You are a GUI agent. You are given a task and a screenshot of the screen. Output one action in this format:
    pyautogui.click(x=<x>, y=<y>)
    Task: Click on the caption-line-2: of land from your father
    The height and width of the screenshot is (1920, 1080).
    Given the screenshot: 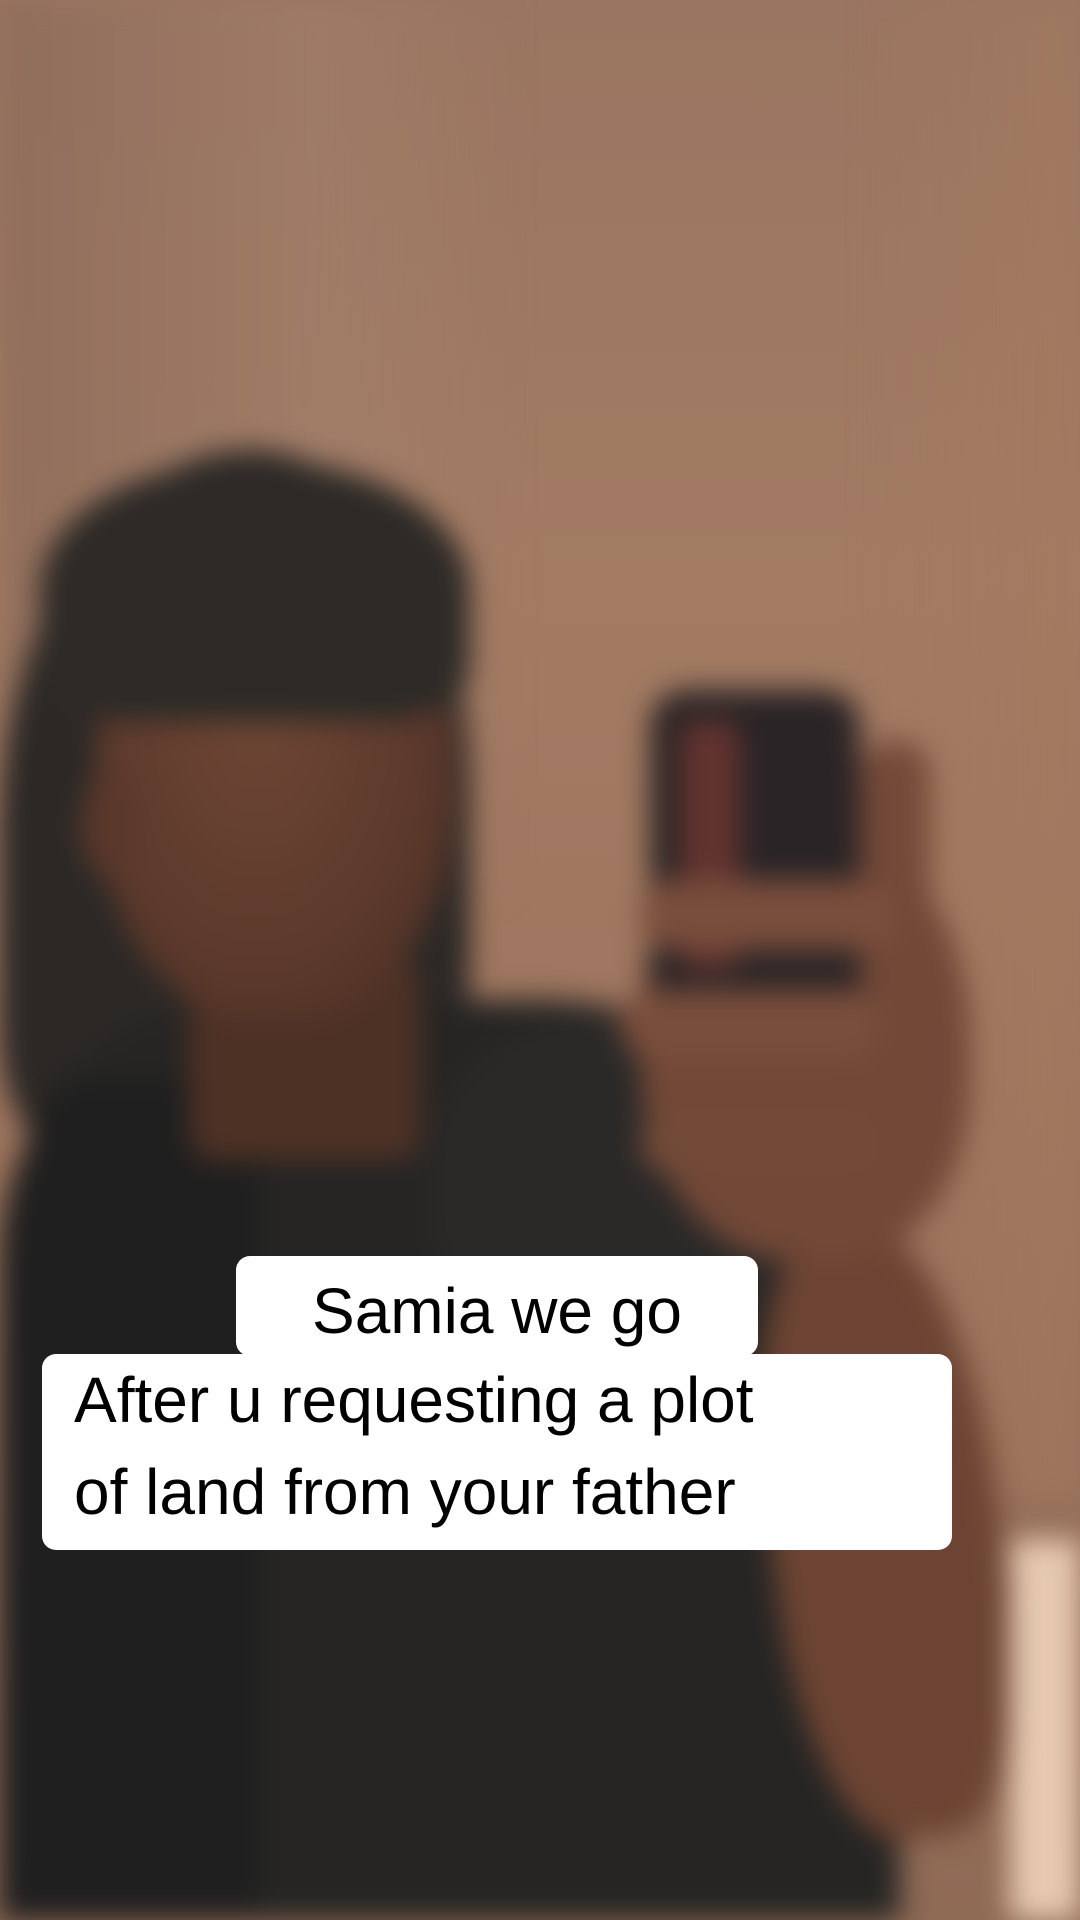 What is the action you would take?
    pyautogui.click(x=405, y=1492)
    